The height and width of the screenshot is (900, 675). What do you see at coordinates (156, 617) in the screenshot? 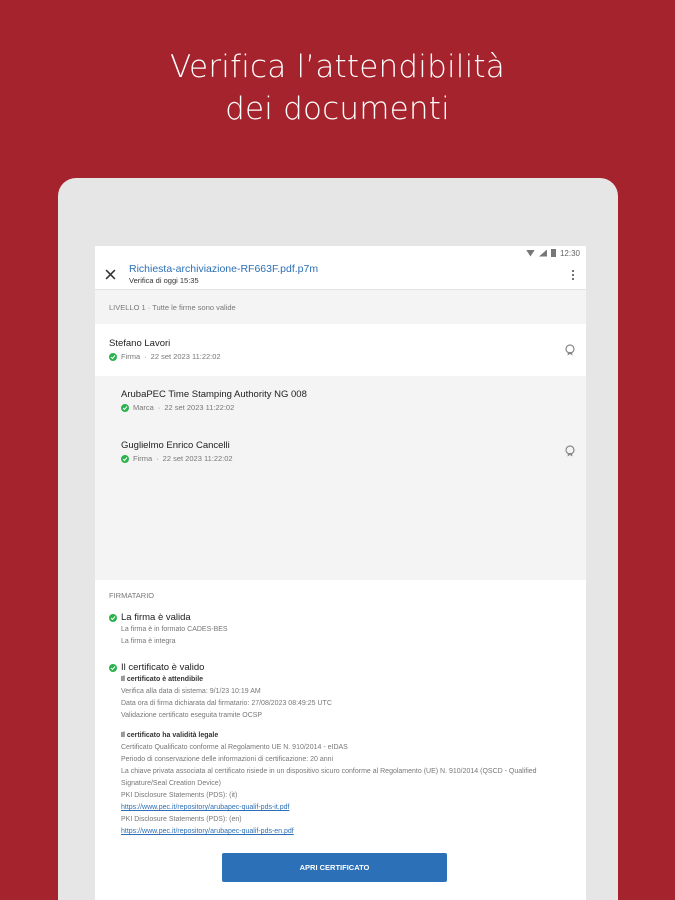
I see `signature-status-heading: La firma è valida` at bounding box center [156, 617].